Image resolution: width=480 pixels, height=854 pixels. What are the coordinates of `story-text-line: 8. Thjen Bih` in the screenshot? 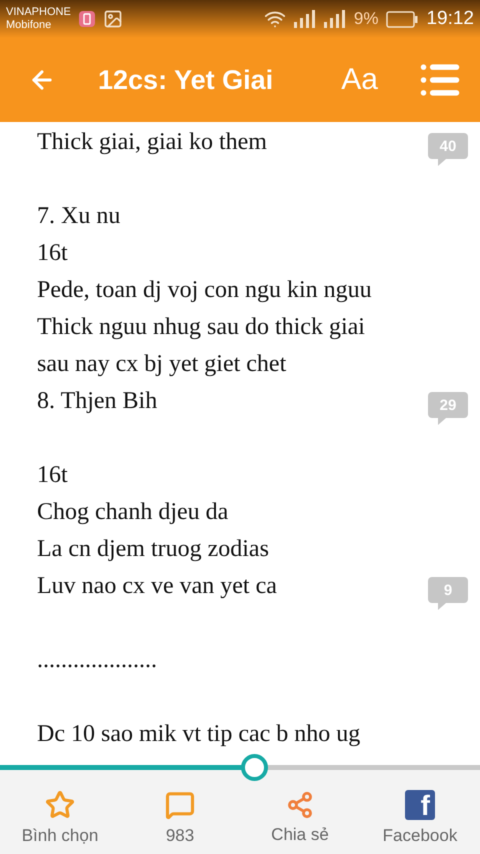 It's located at (97, 401).